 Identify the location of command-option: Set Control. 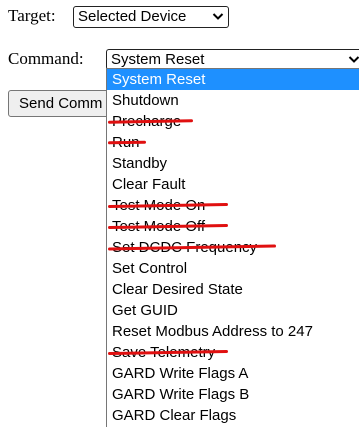
(233, 268).